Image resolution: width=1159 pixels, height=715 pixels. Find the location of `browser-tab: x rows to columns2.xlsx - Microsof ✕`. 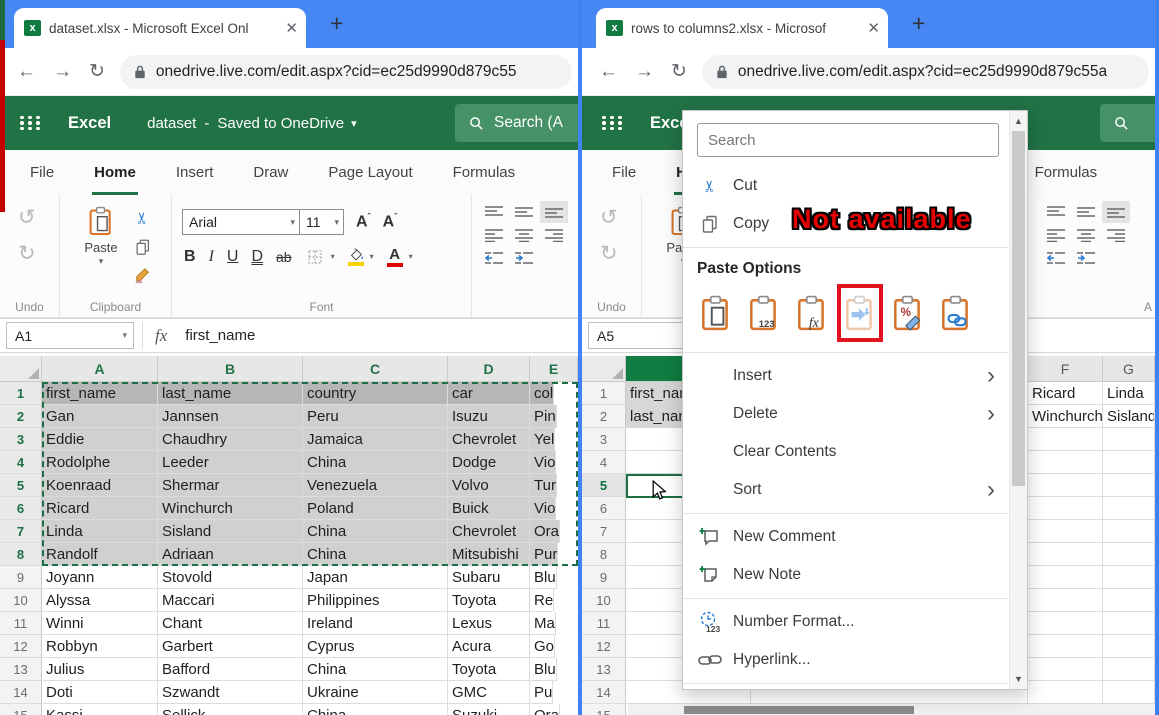

browser-tab: x rows to columns2.xlsx - Microsof ✕ is located at coordinates (742, 28).